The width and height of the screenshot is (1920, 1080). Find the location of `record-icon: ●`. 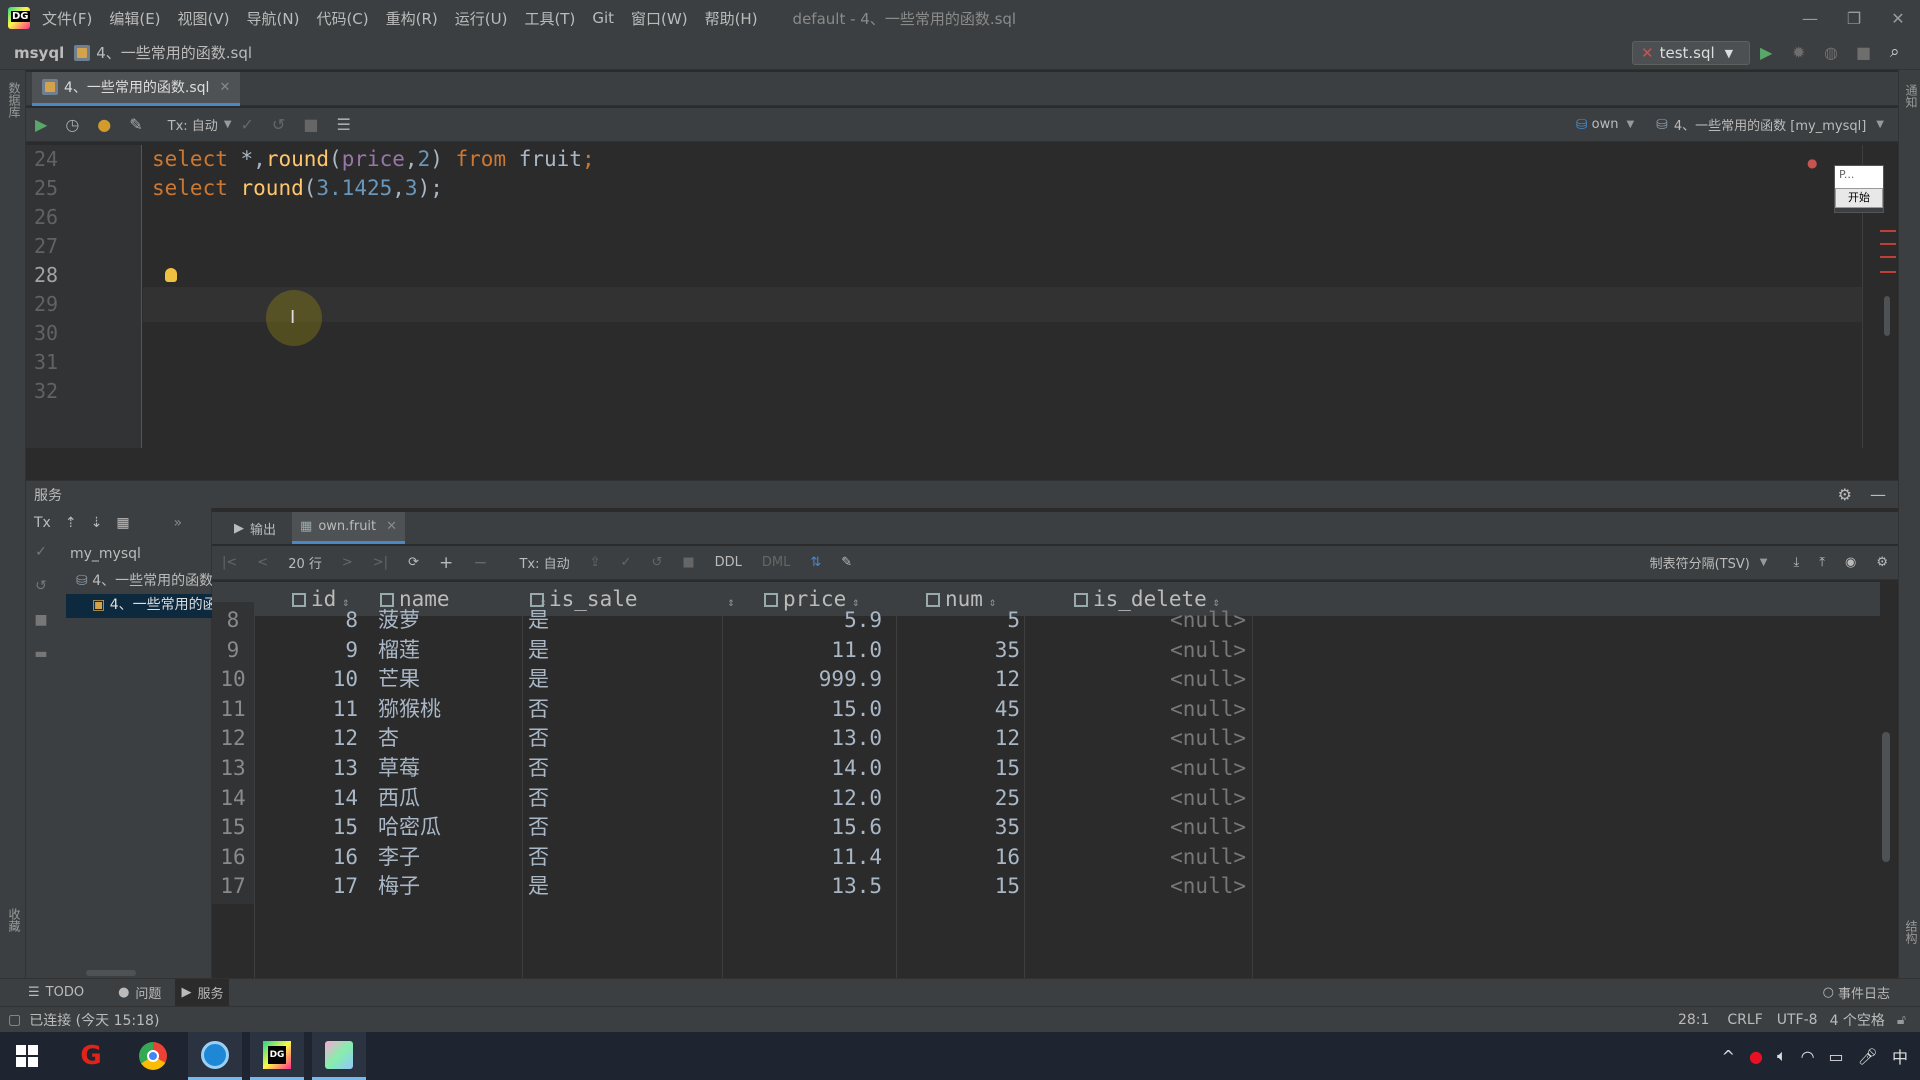

record-icon: ● is located at coordinates (1756, 1056).